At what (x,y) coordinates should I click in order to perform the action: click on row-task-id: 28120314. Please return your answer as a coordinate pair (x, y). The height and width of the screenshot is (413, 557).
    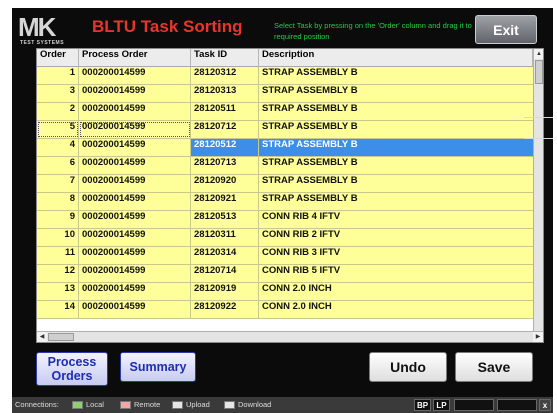
    Looking at the image, I should click on (225, 255).